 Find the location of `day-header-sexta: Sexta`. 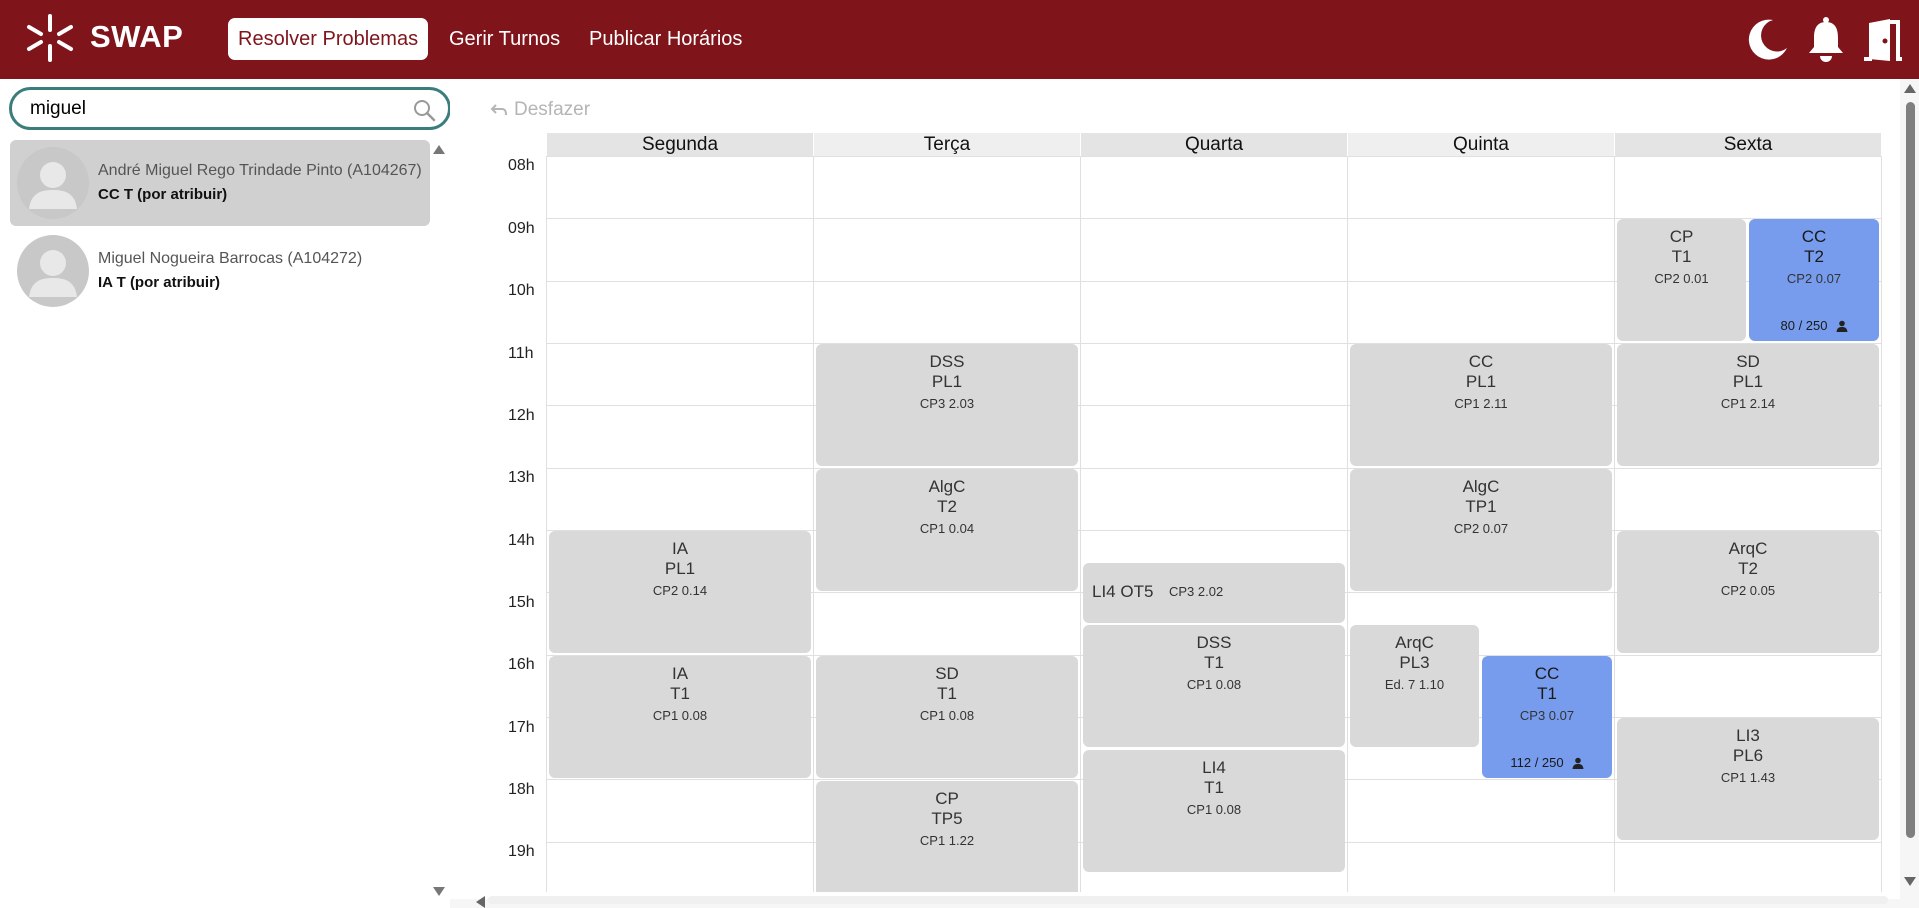

day-header-sexta: Sexta is located at coordinates (1748, 144).